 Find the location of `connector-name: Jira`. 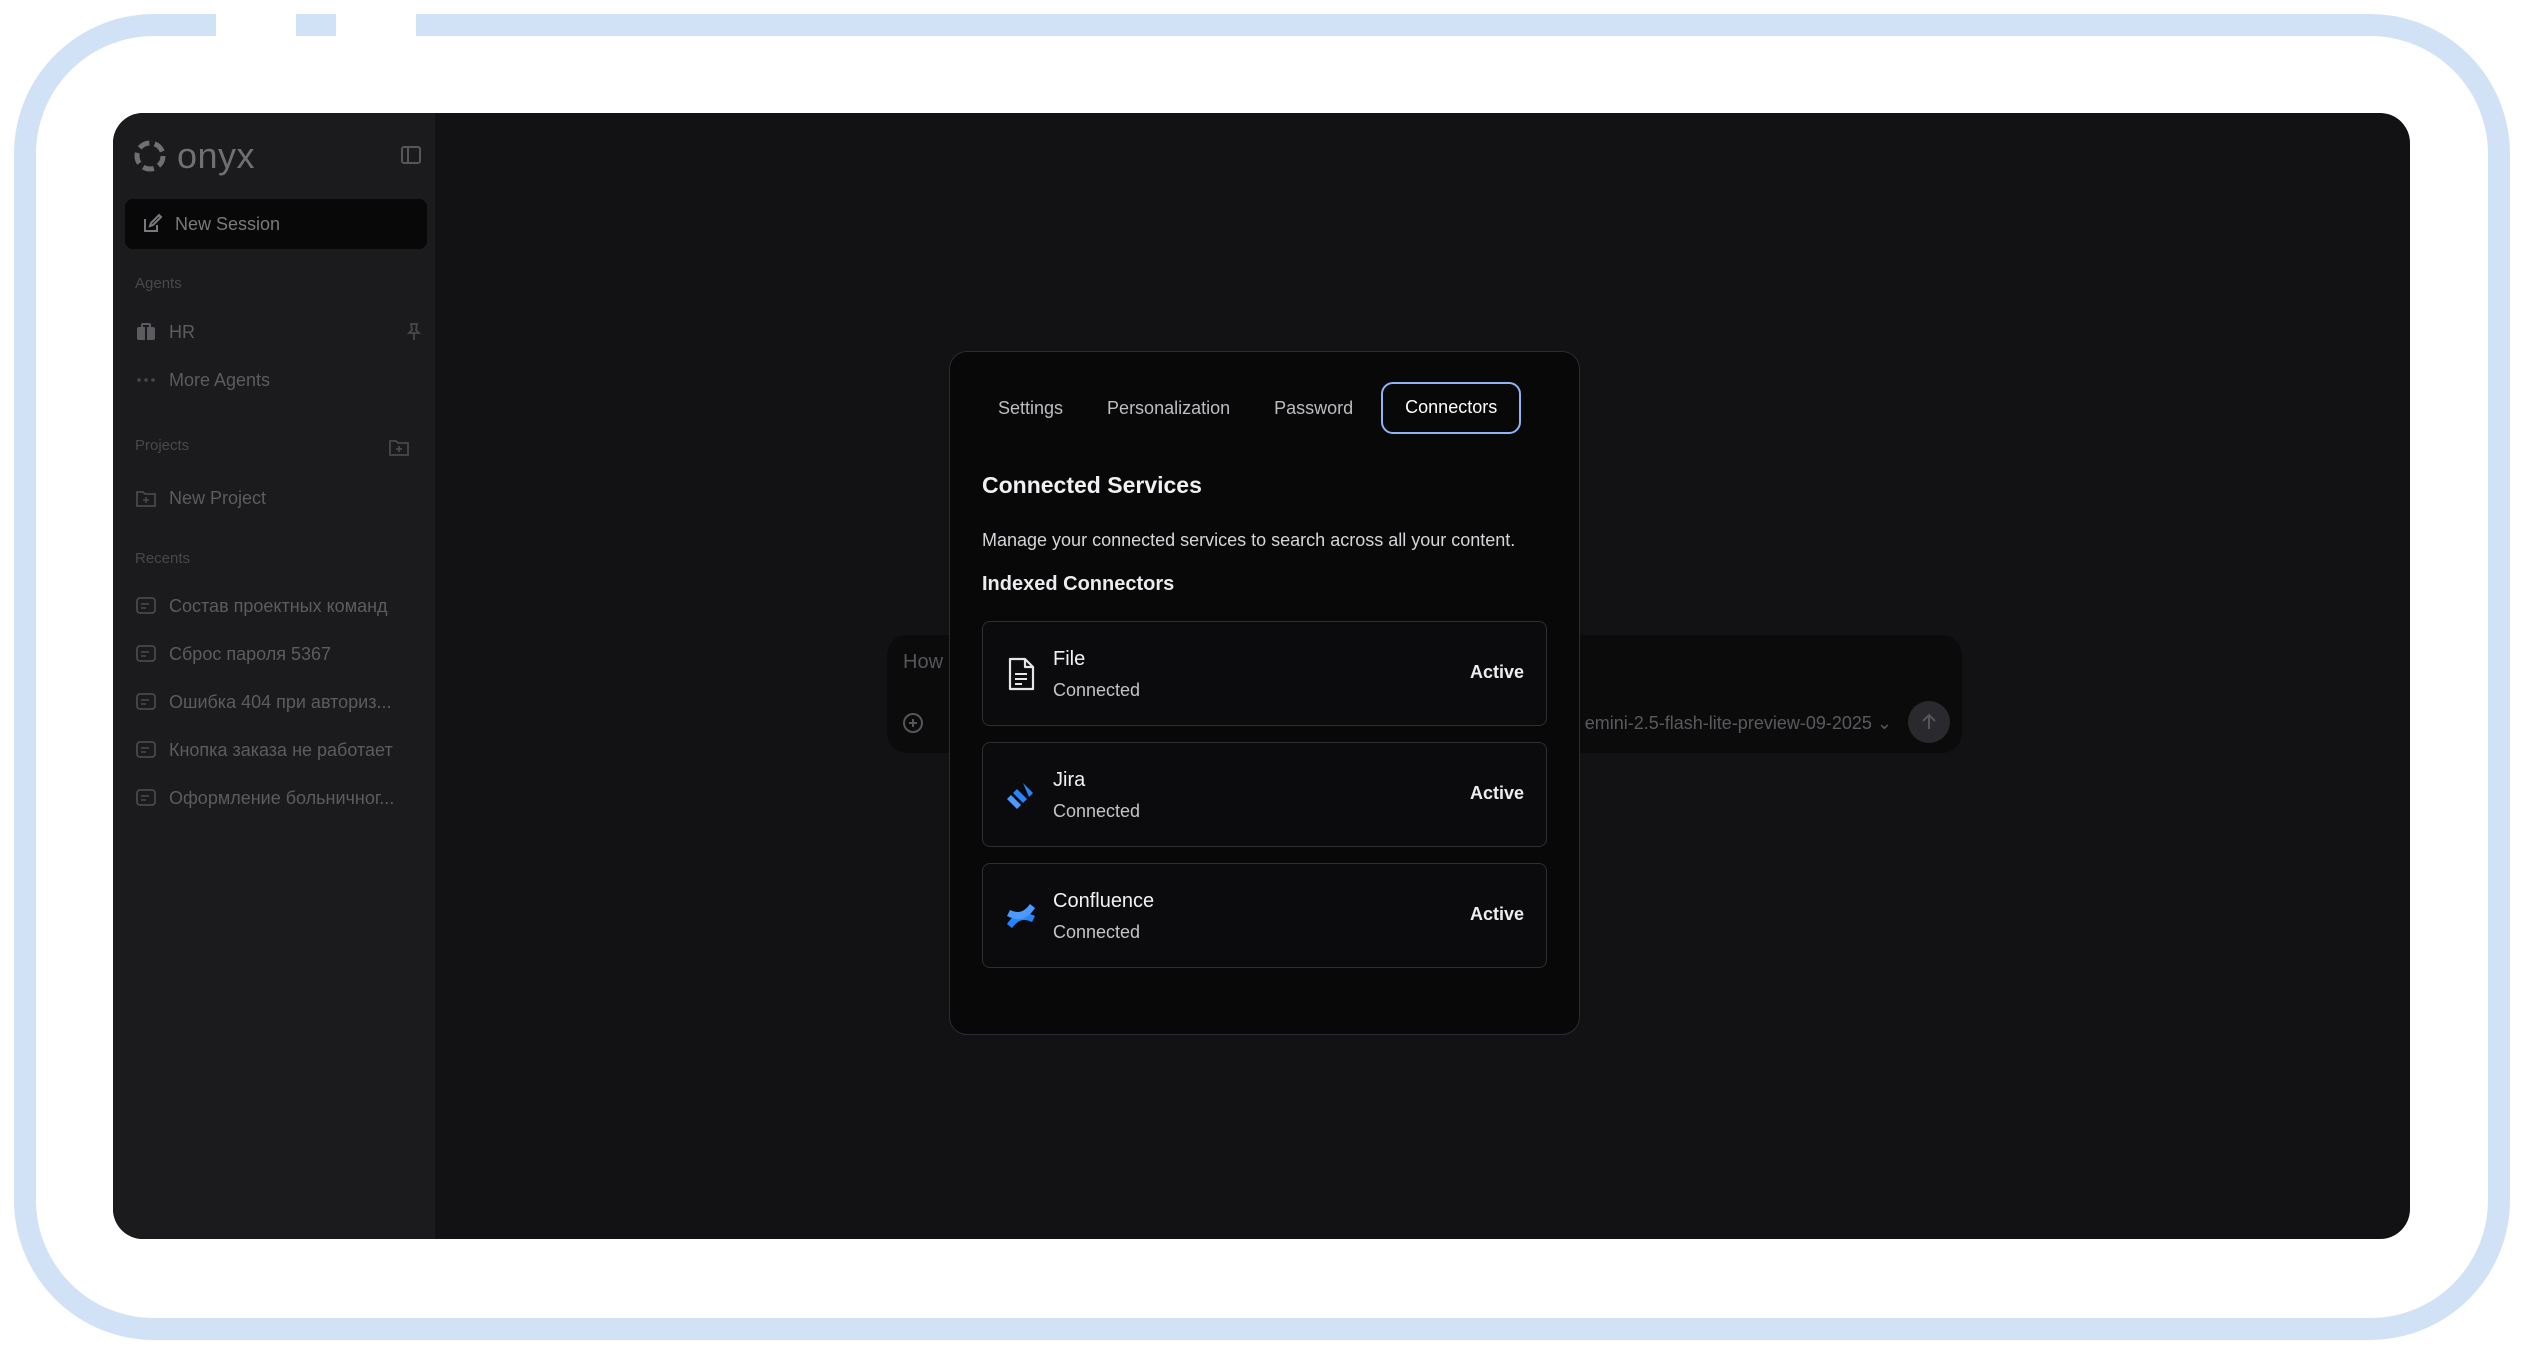

connector-name: Jira is located at coordinates (1069, 780).